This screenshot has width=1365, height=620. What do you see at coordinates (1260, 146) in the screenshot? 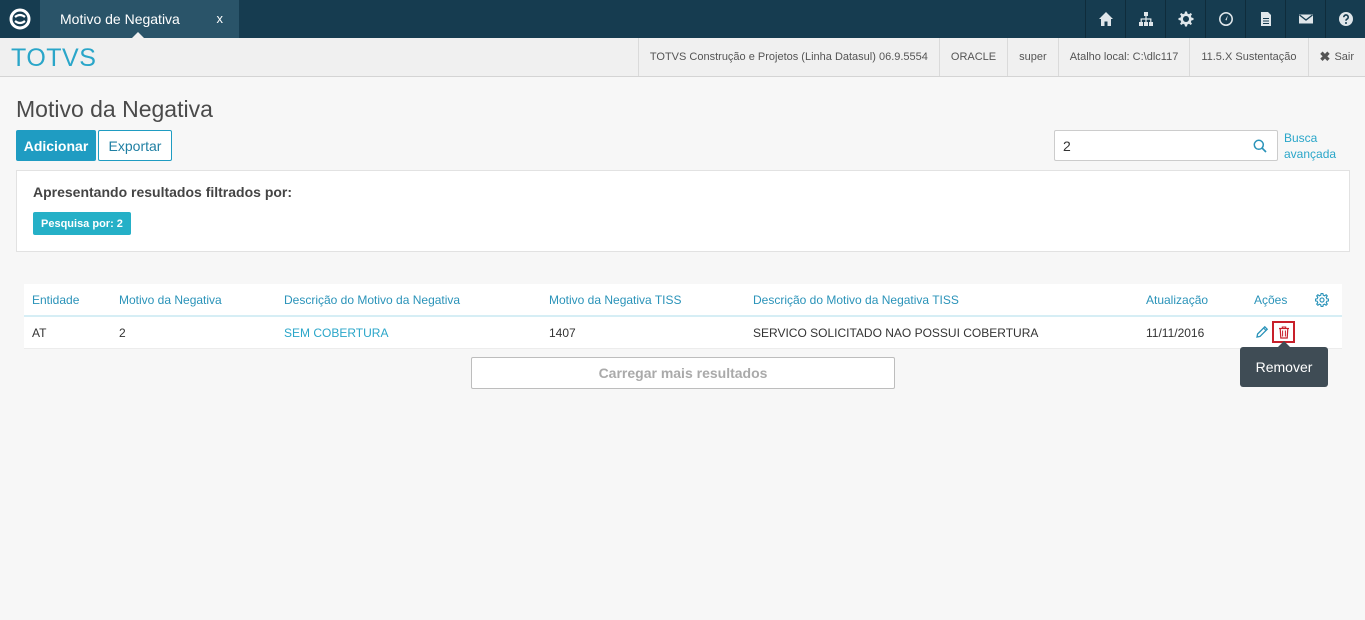
I see `search-icon` at bounding box center [1260, 146].